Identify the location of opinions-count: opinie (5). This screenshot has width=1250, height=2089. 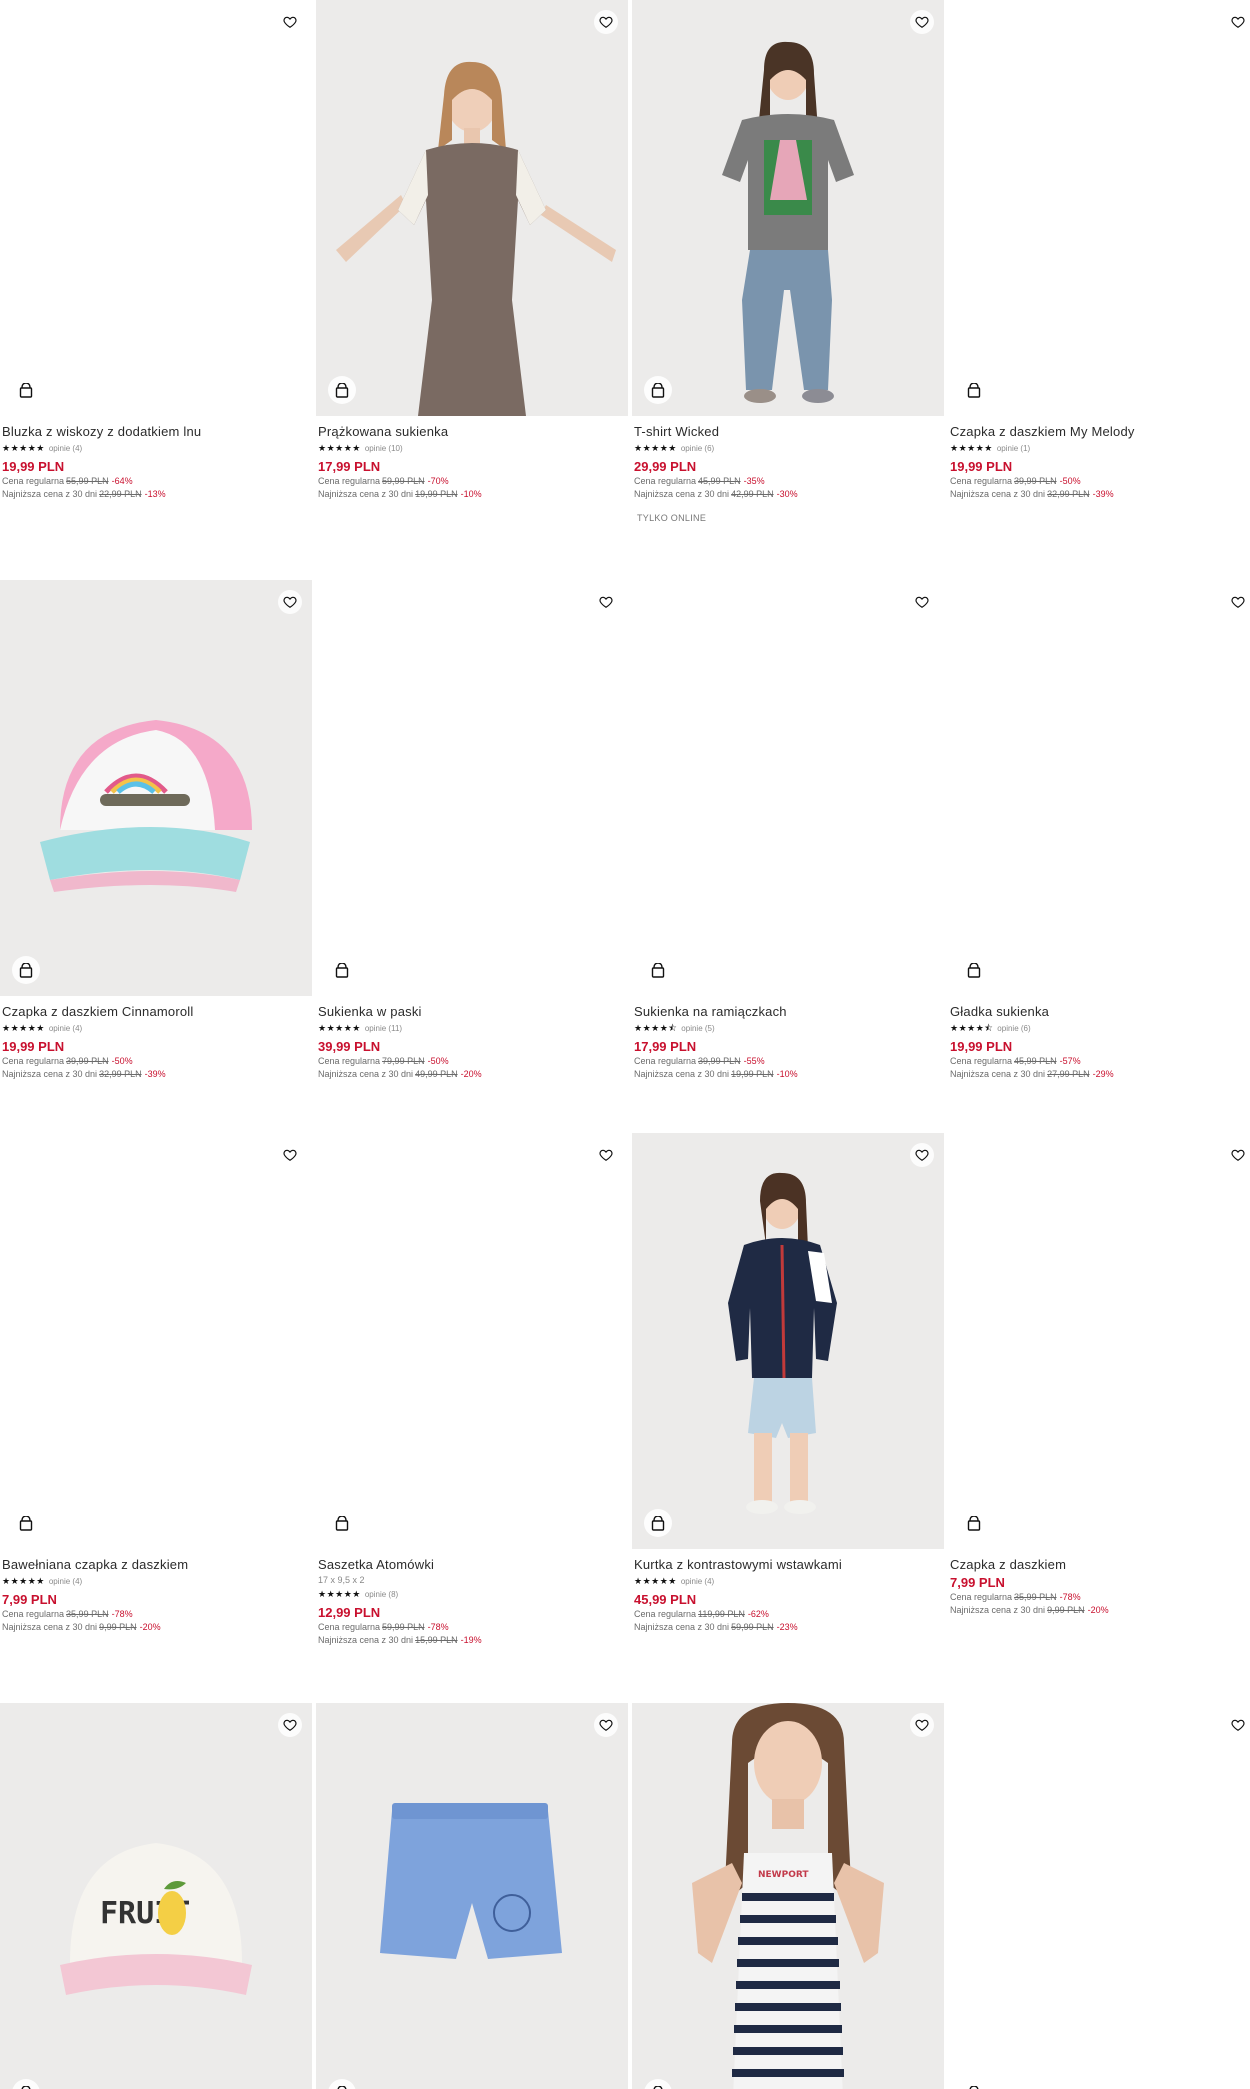
(698, 1028).